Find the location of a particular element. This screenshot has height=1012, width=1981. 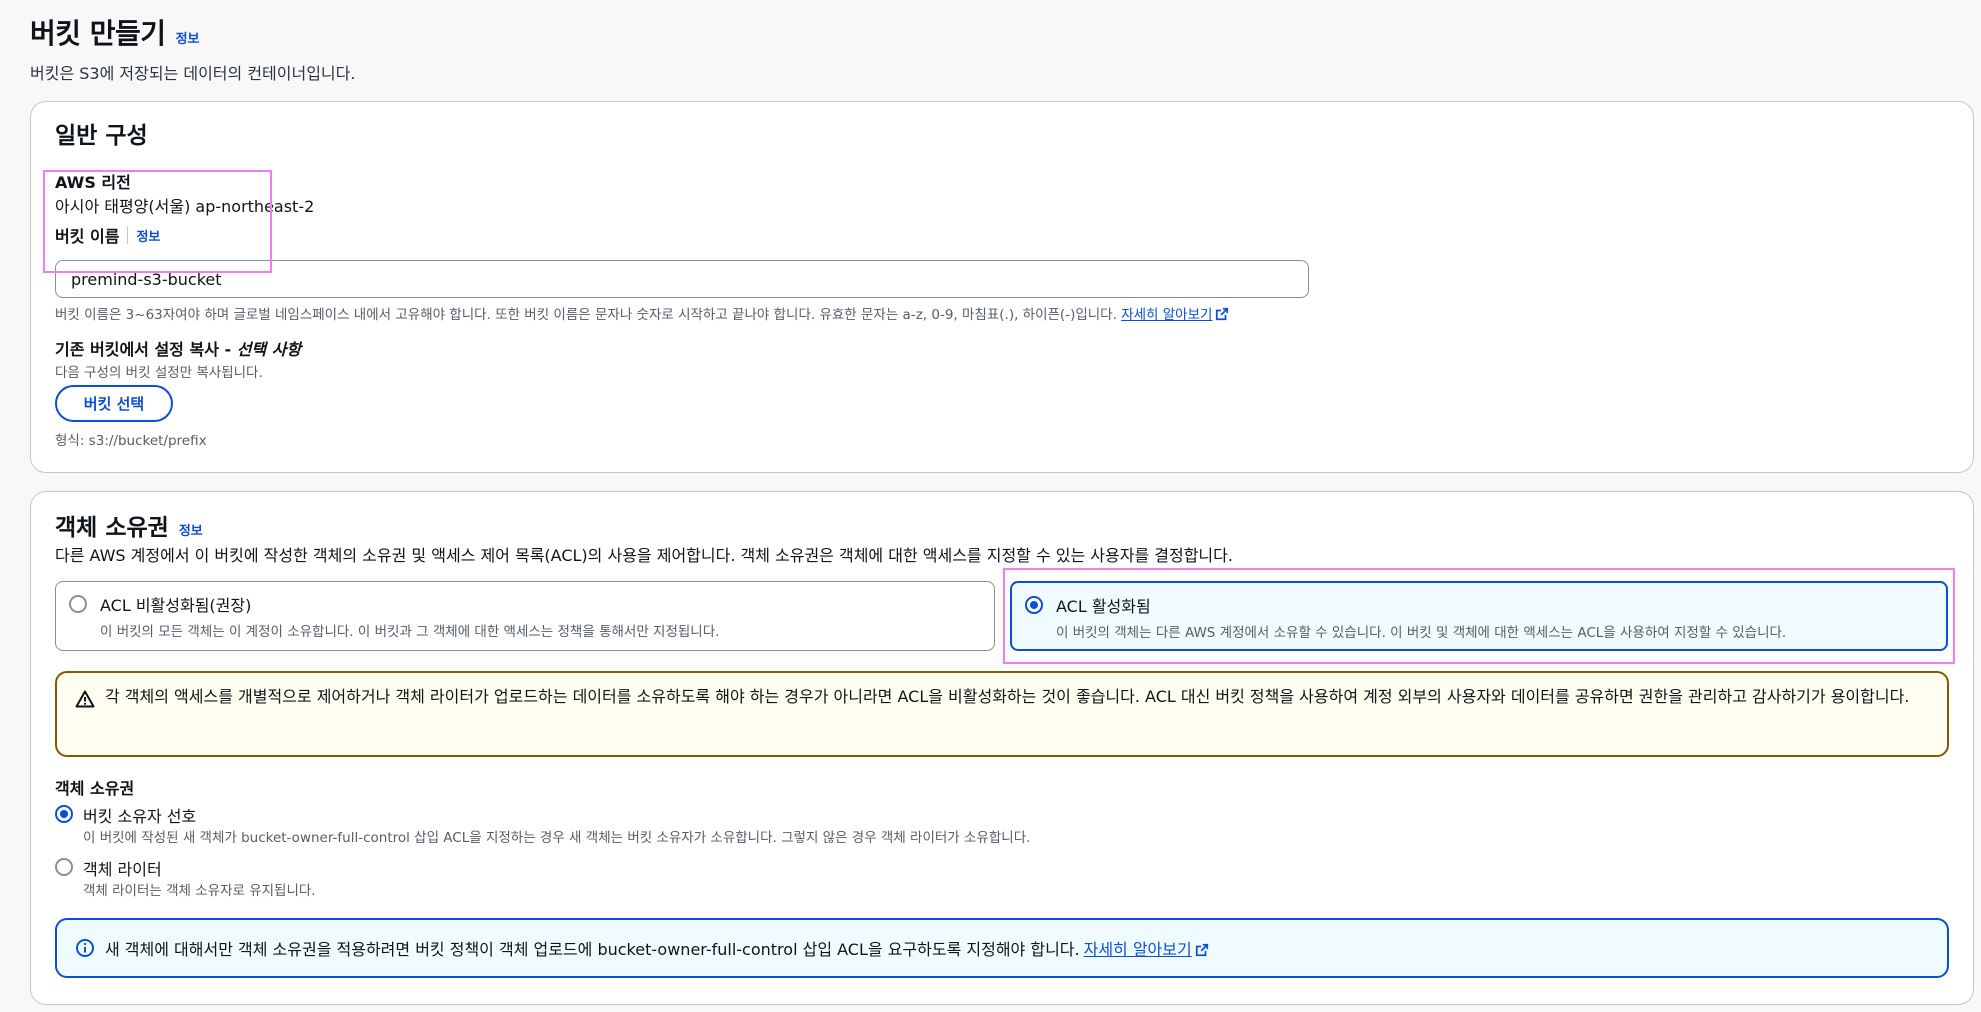

acl-disabled-radio is located at coordinates (78, 604).